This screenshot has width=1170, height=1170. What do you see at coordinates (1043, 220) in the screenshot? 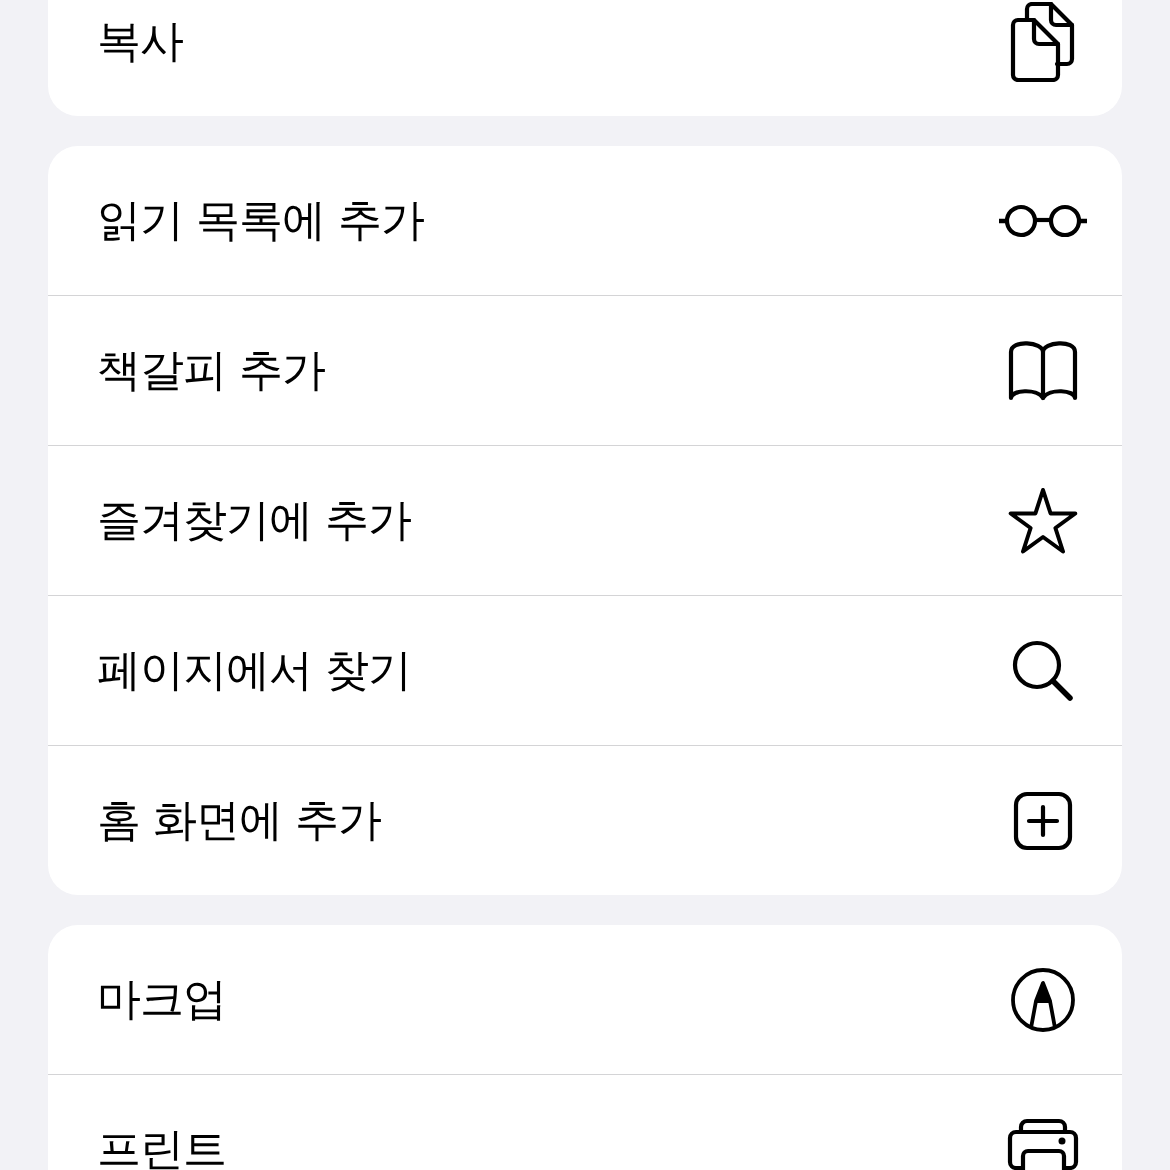
I see `glasses-icon` at bounding box center [1043, 220].